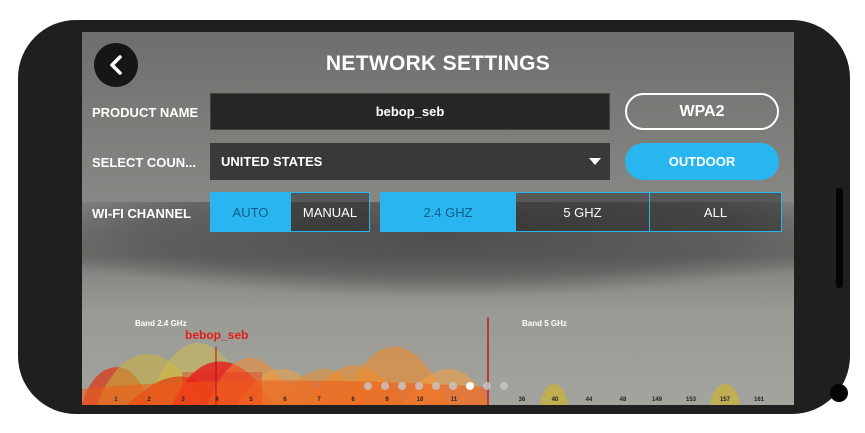  I want to click on page-indicator, so click(436, 386).